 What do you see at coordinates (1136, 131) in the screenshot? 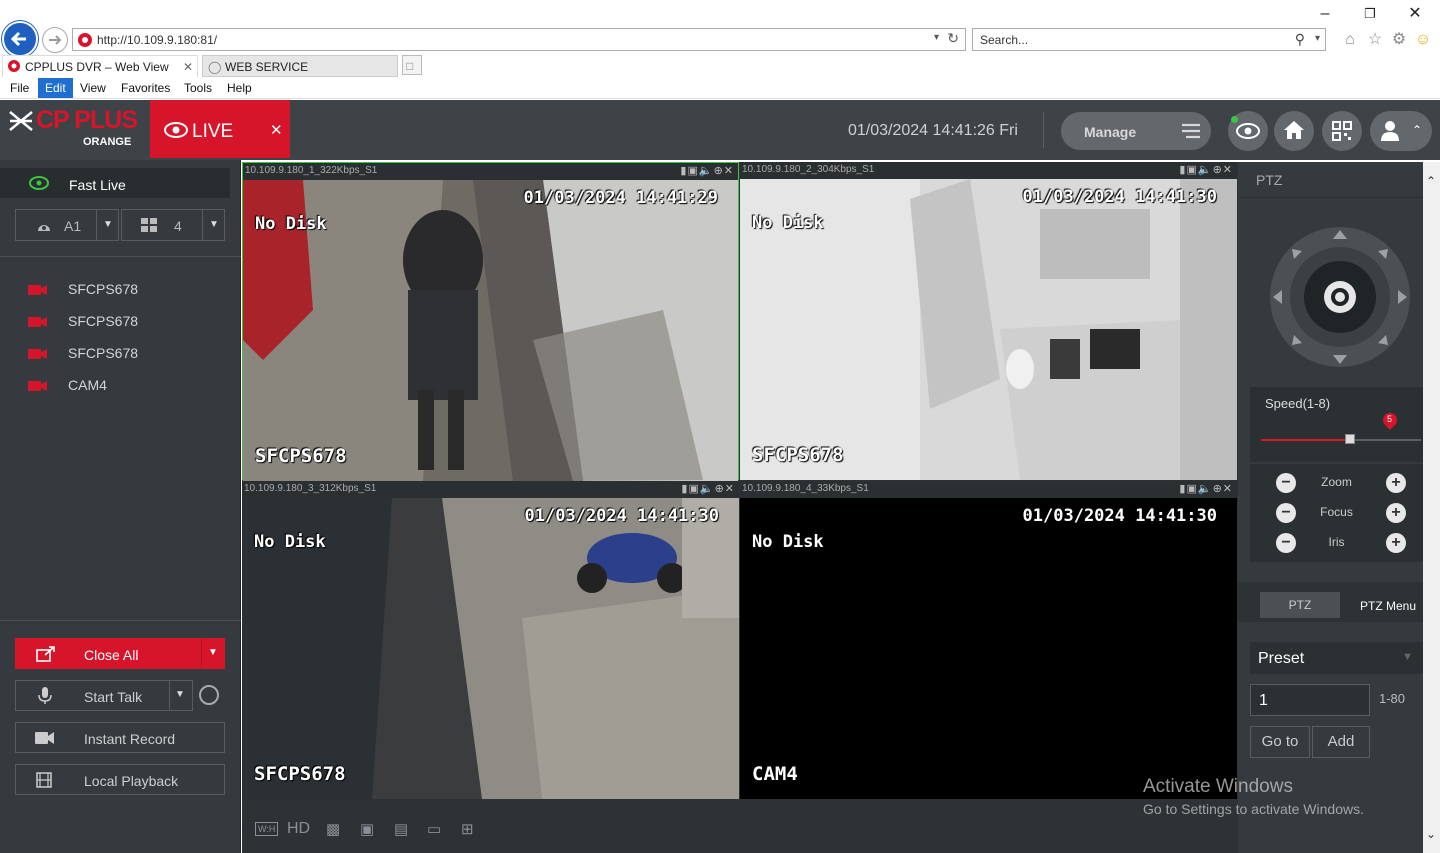
I see `manage-button: Manage` at bounding box center [1136, 131].